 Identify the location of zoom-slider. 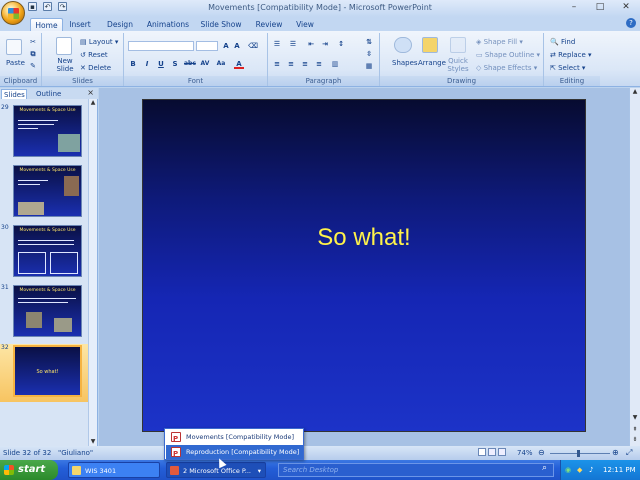
(580, 453).